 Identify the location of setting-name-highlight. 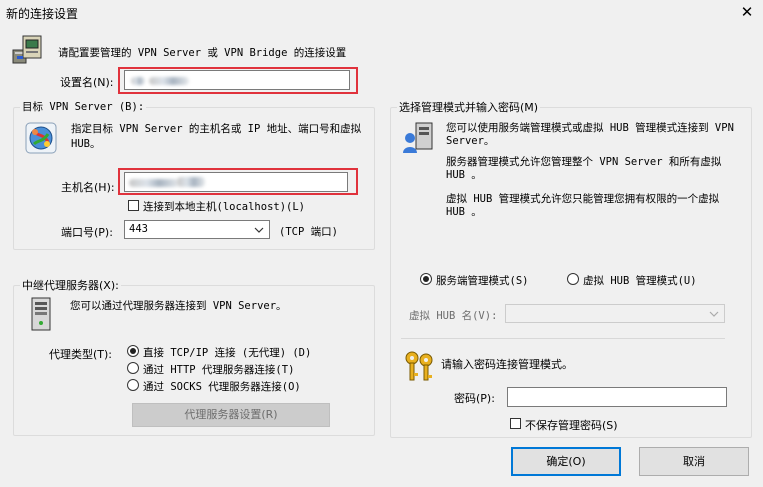
(238, 80).